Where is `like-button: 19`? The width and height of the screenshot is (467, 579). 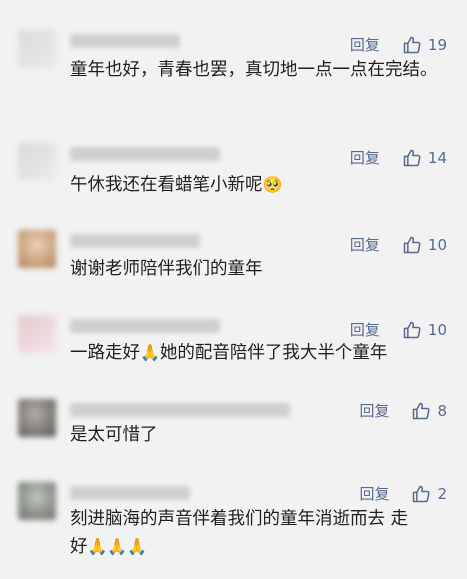
like-button: 19 is located at coordinates (424, 45).